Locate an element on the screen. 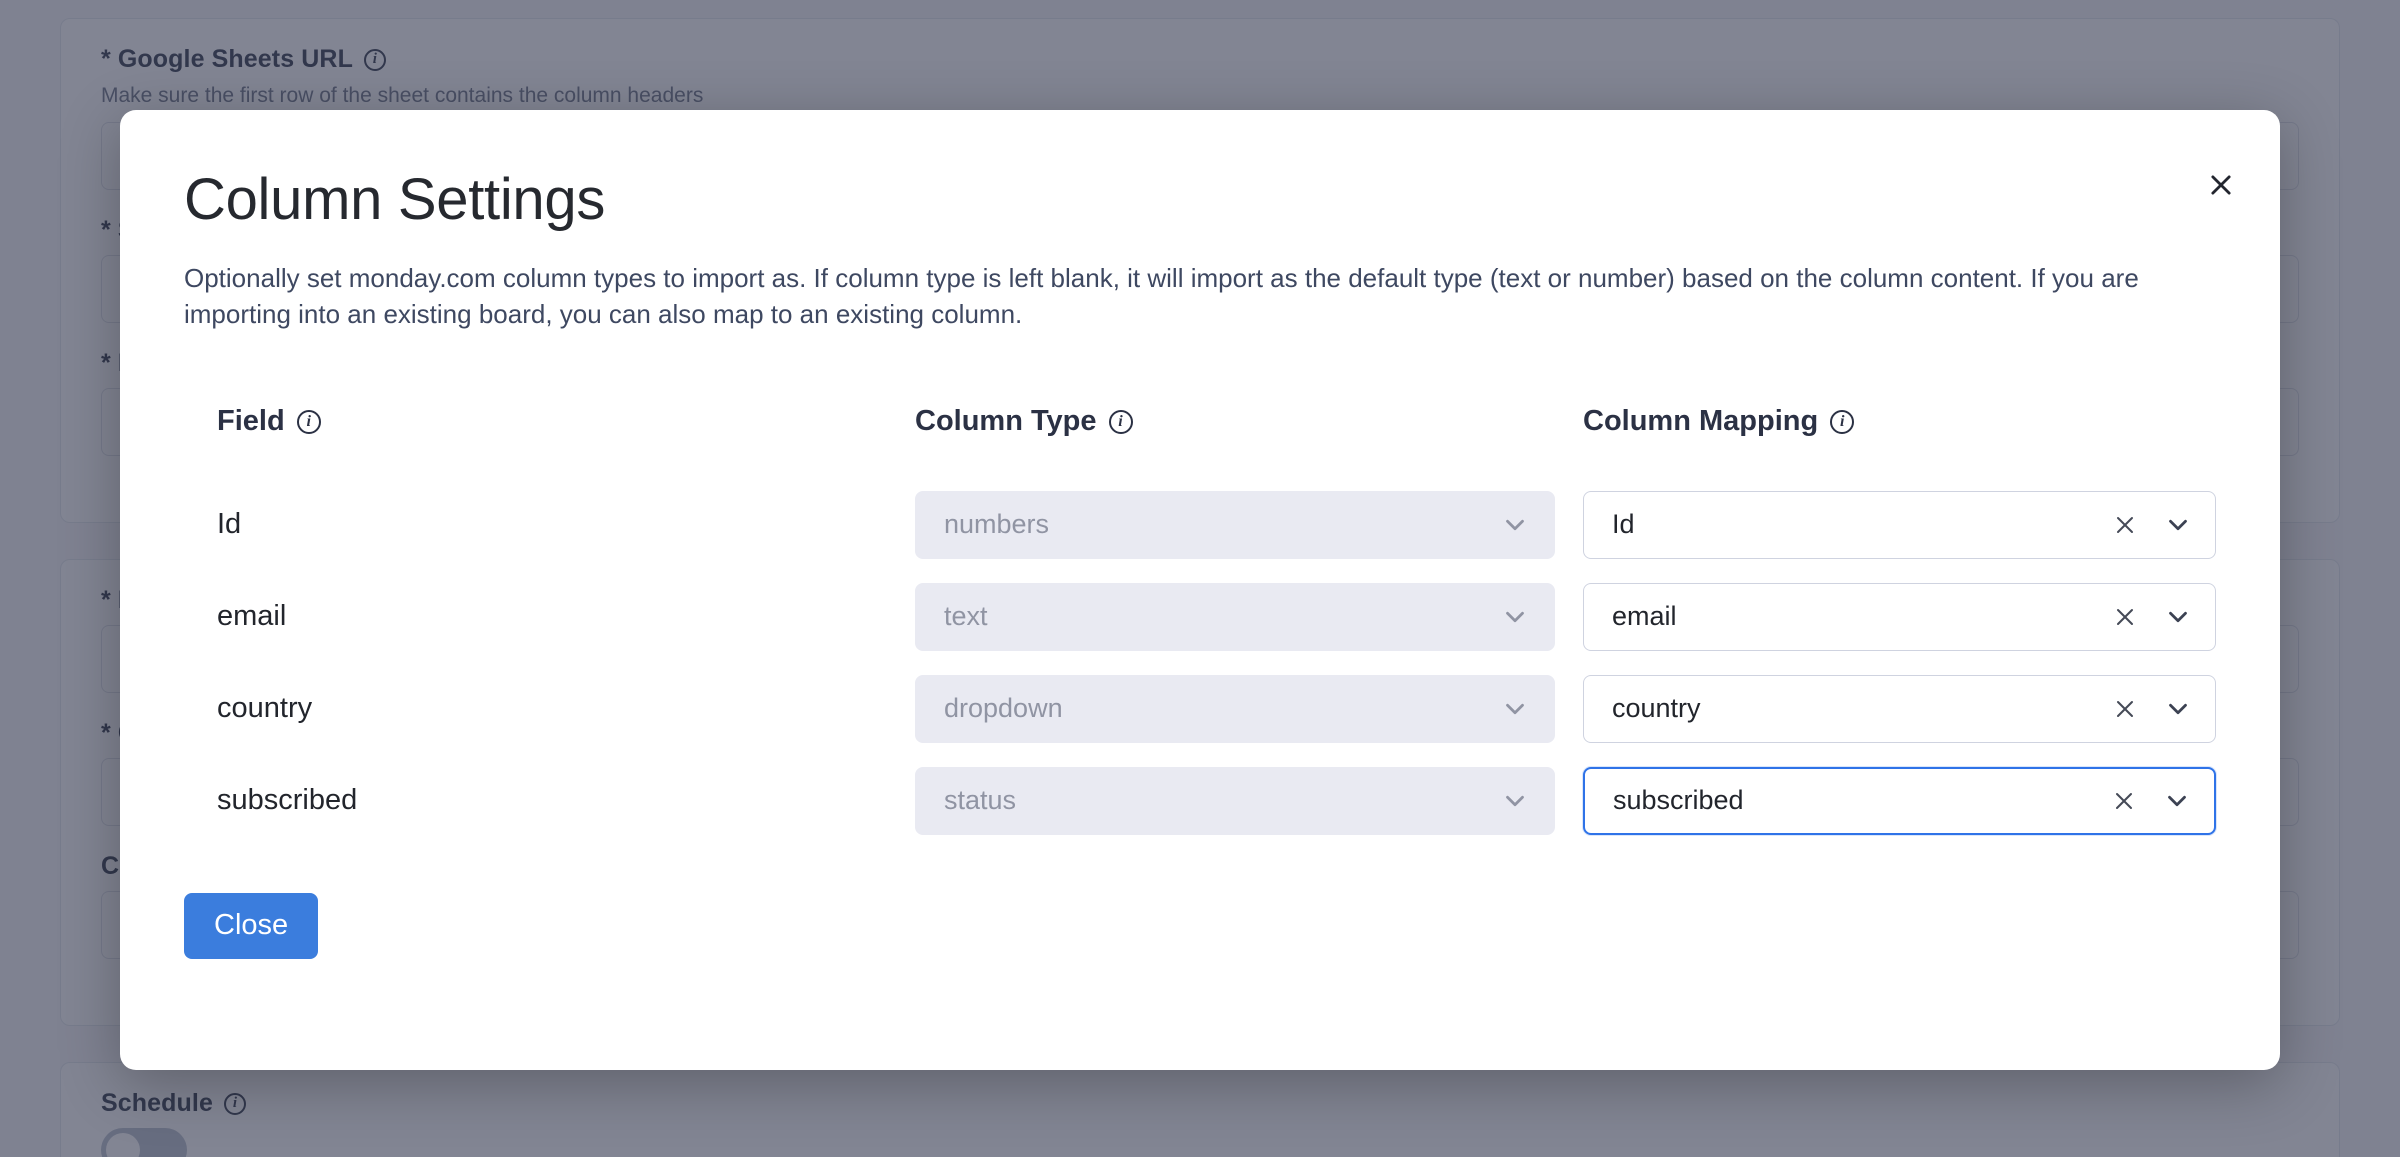 This screenshot has height=1157, width=2400. column-type-value: text is located at coordinates (966, 616).